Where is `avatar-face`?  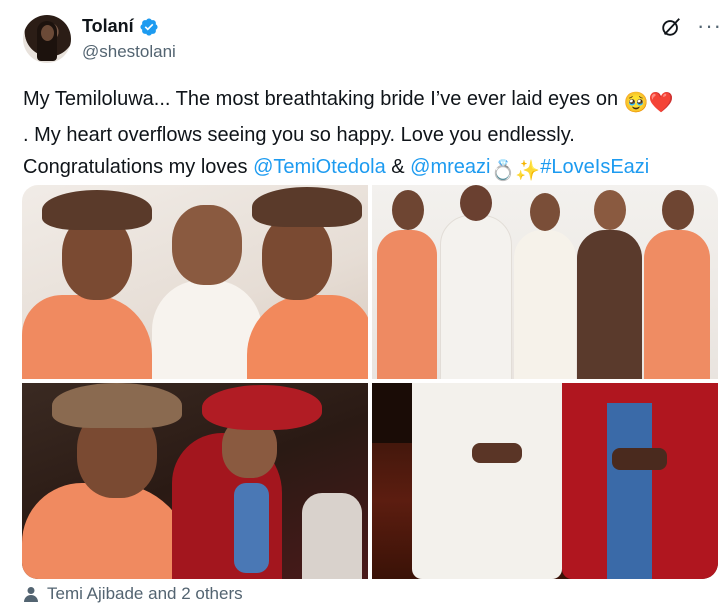 avatar-face is located at coordinates (47, 33).